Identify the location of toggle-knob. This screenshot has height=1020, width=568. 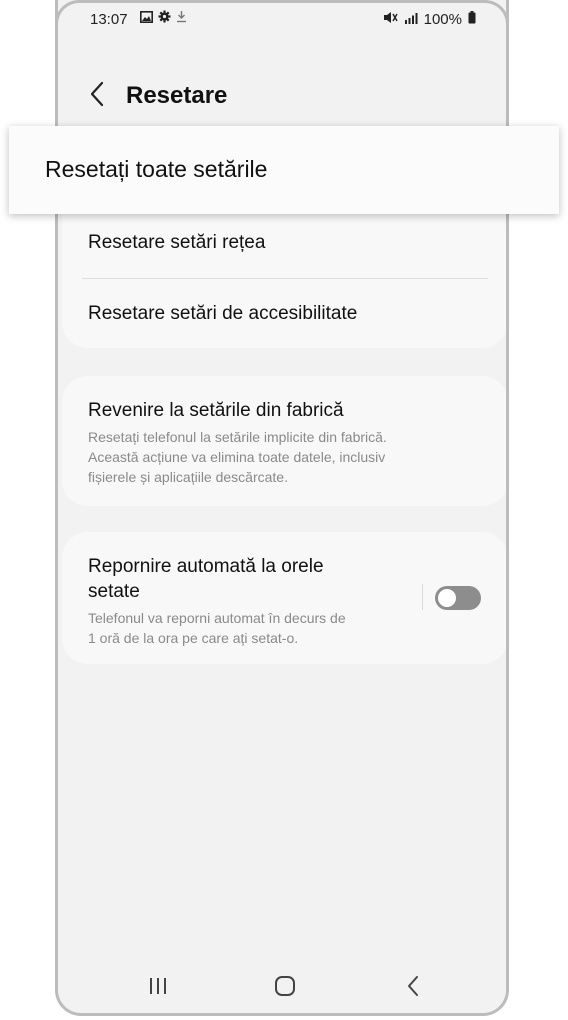
(447, 598).